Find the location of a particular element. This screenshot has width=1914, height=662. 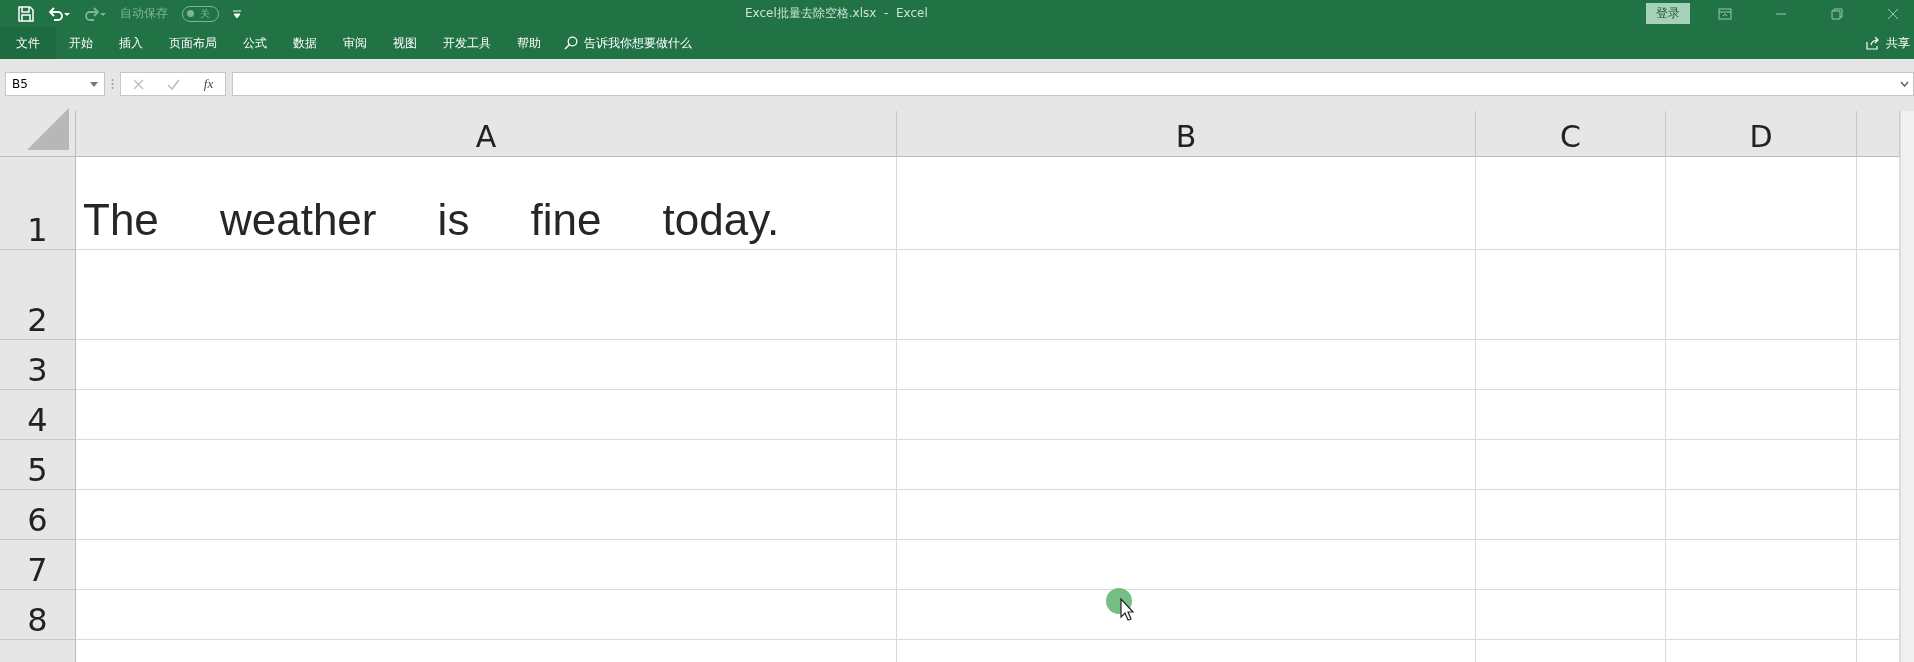

dropdown-icon is located at coordinates (94, 84).